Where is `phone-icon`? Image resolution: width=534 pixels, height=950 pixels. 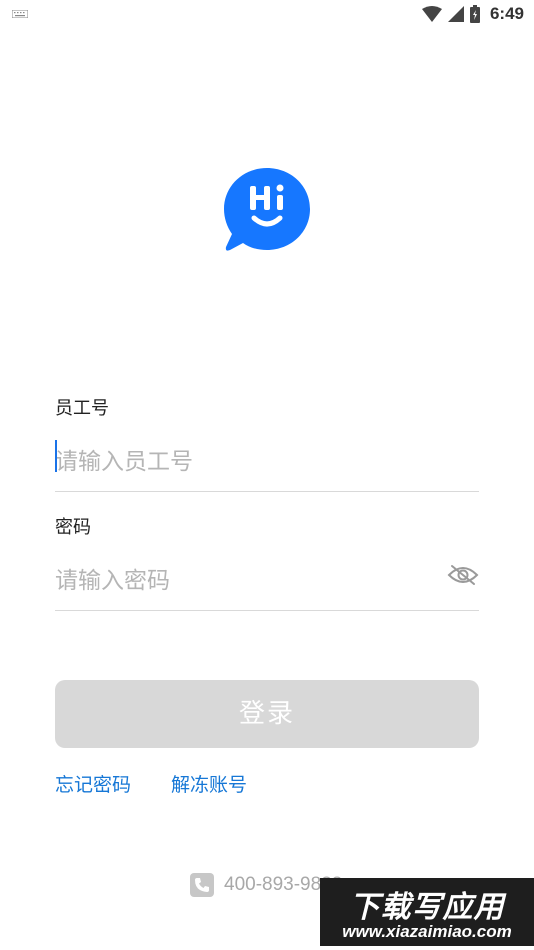 phone-icon is located at coordinates (202, 885).